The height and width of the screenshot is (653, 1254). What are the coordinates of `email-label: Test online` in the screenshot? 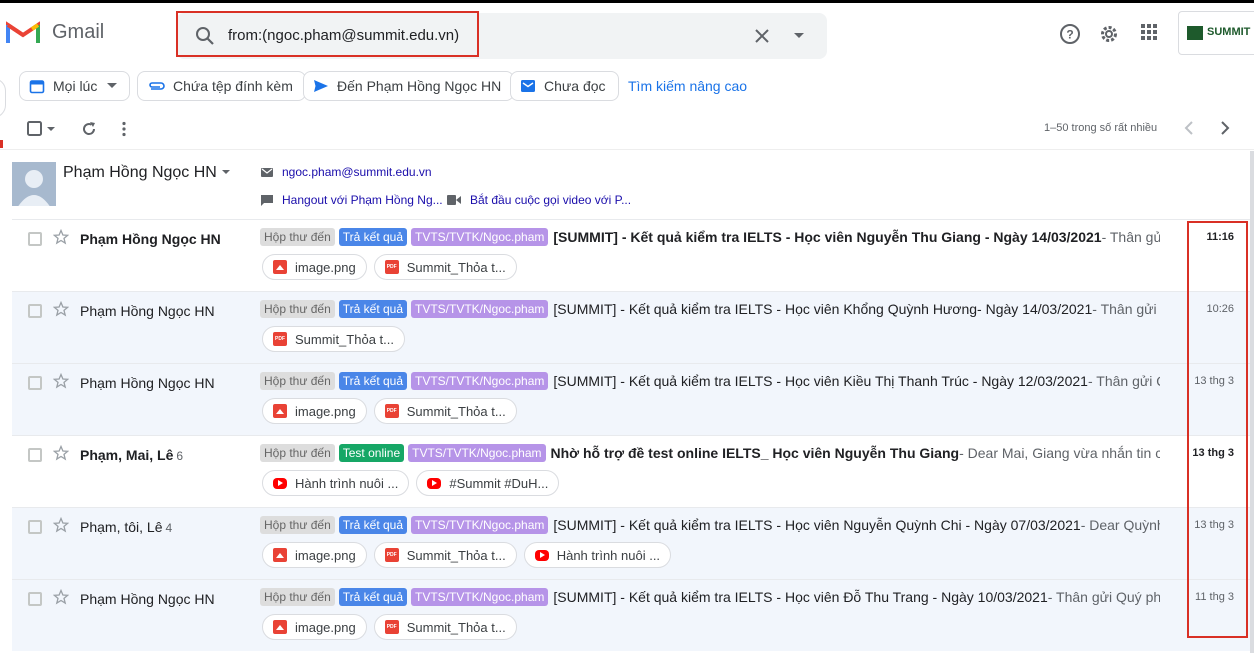 It's located at (371, 453).